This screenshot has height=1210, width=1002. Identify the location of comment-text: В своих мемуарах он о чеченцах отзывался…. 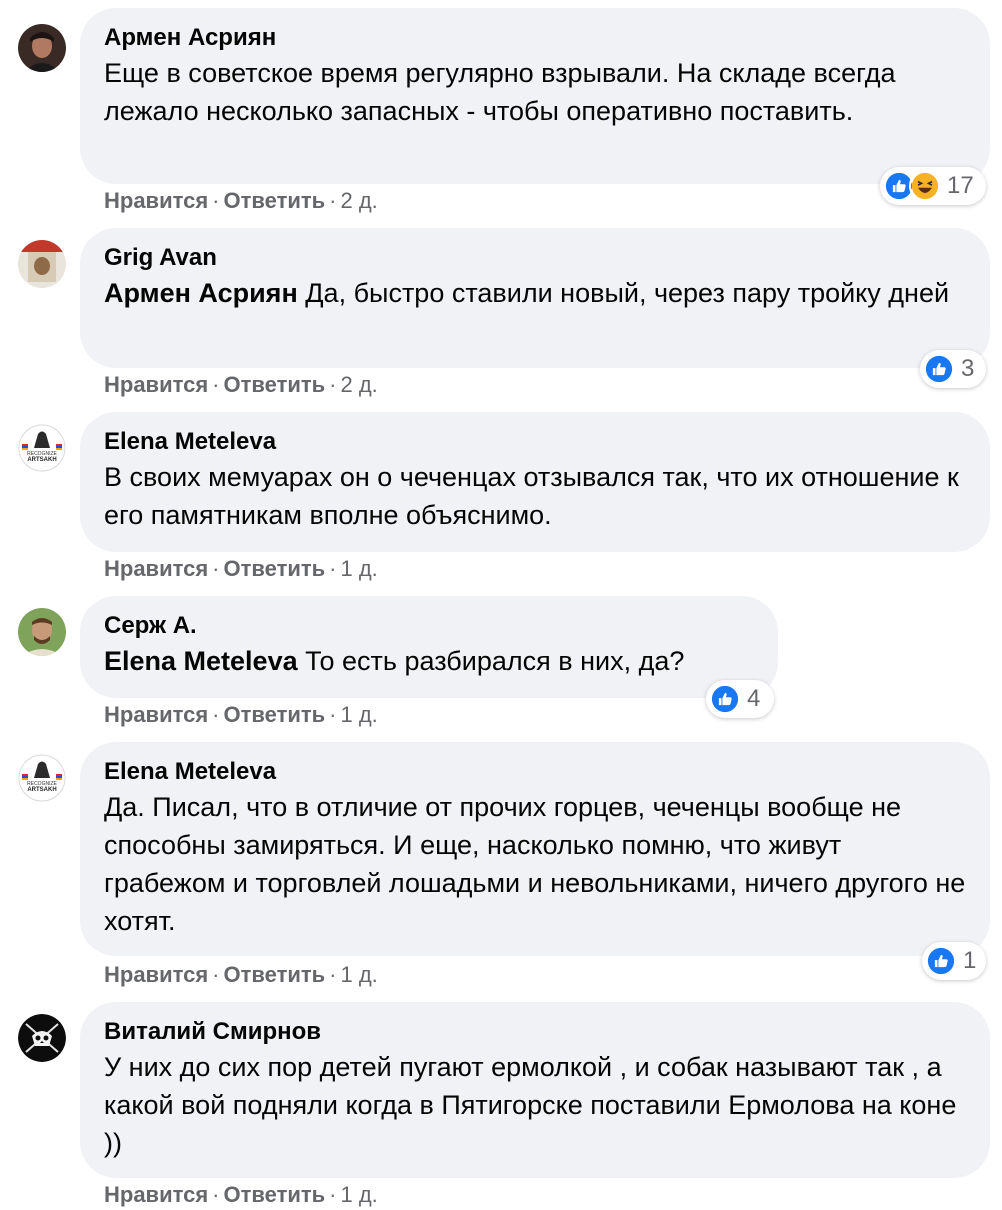
(531, 496).